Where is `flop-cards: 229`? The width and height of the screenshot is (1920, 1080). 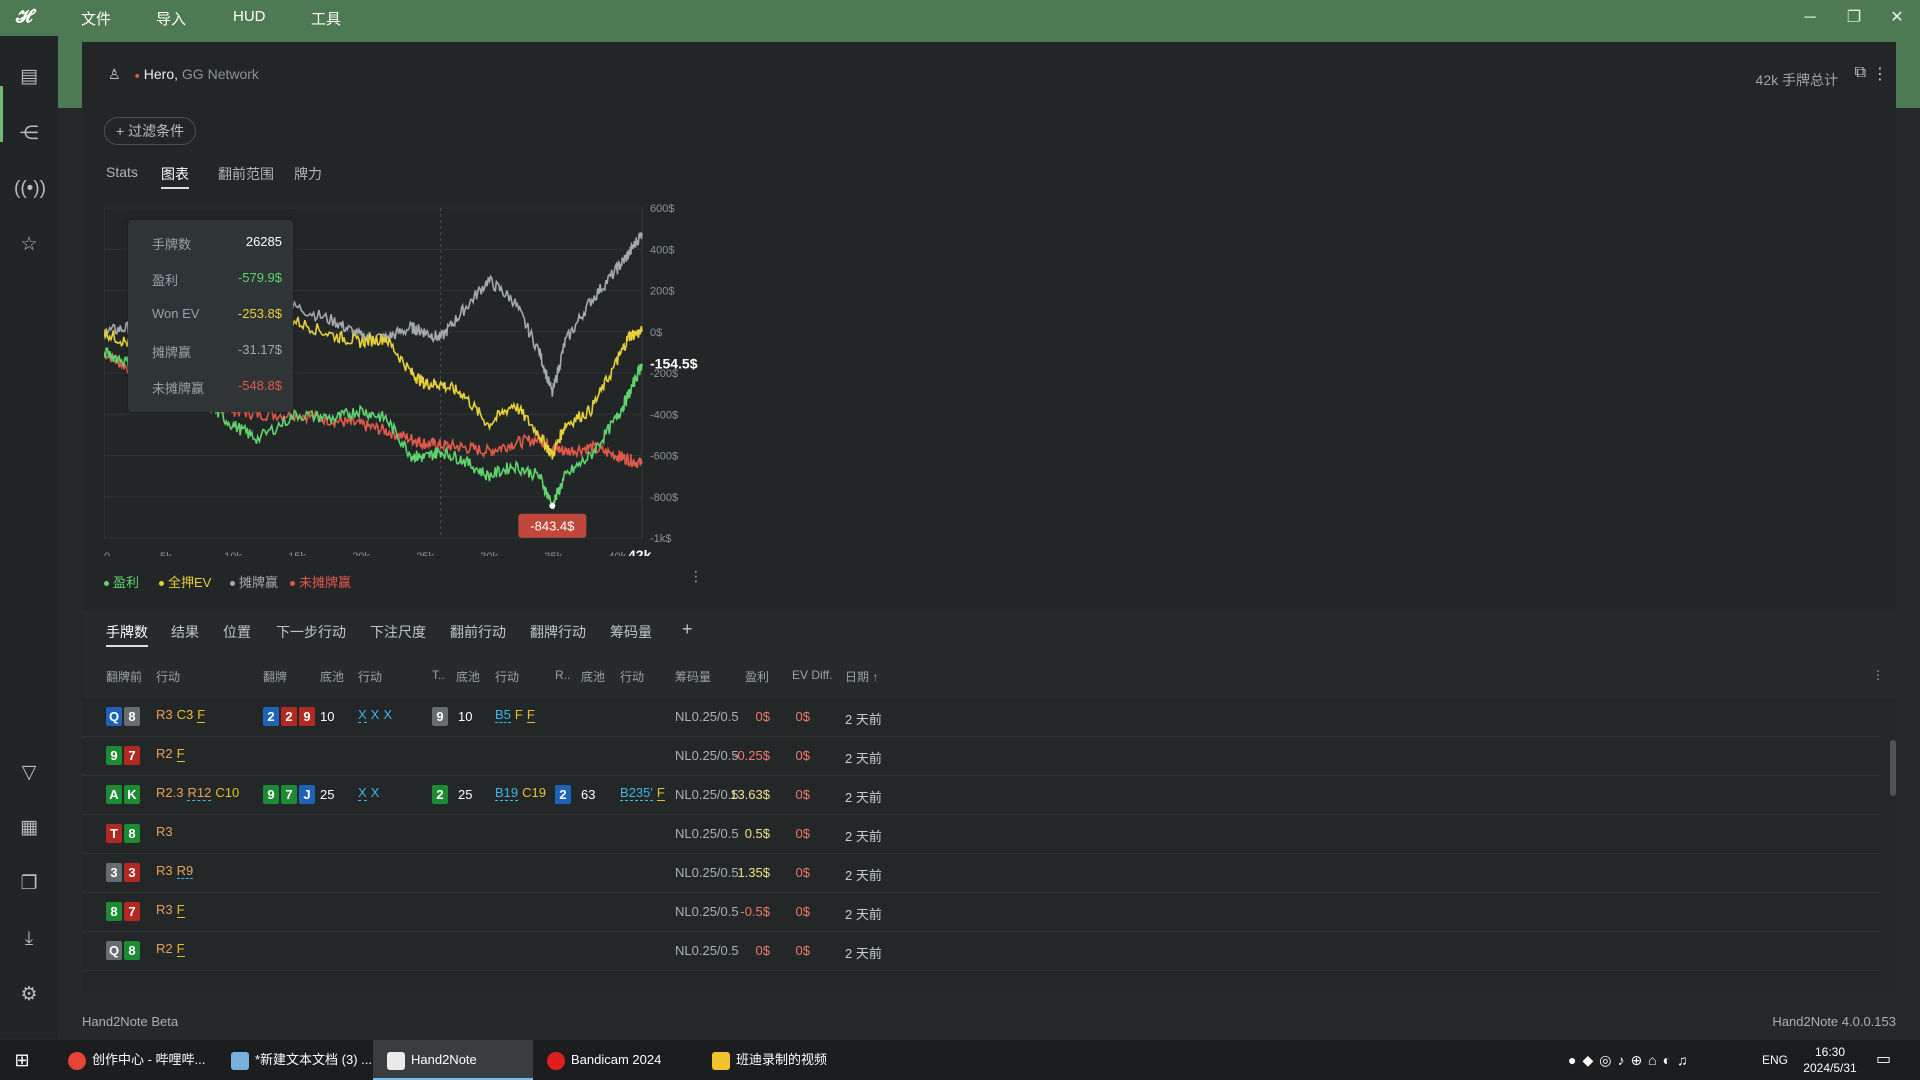
flop-cards: 229 is located at coordinates (290, 716).